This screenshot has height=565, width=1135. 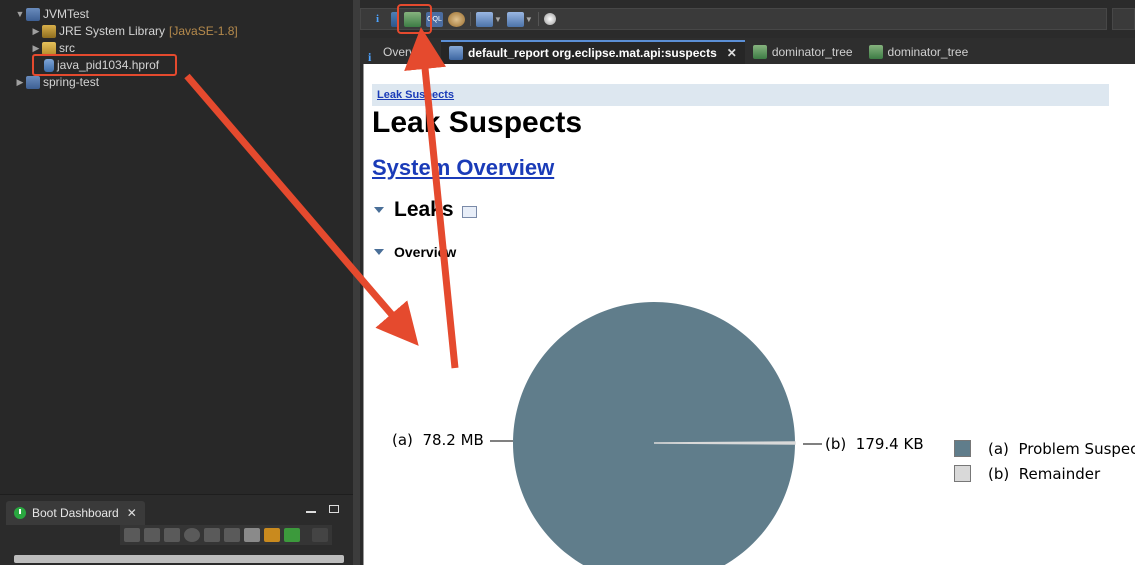 I want to click on legend-tag: (a), so click(x=998, y=448).